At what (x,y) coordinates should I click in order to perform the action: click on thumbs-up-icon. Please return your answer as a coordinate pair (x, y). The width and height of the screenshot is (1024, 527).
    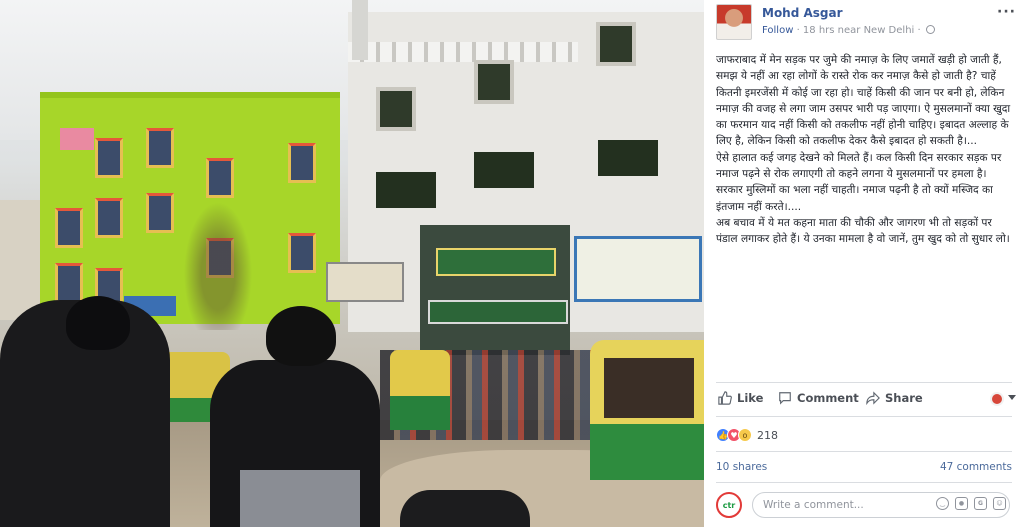
    Looking at the image, I should click on (725, 398).